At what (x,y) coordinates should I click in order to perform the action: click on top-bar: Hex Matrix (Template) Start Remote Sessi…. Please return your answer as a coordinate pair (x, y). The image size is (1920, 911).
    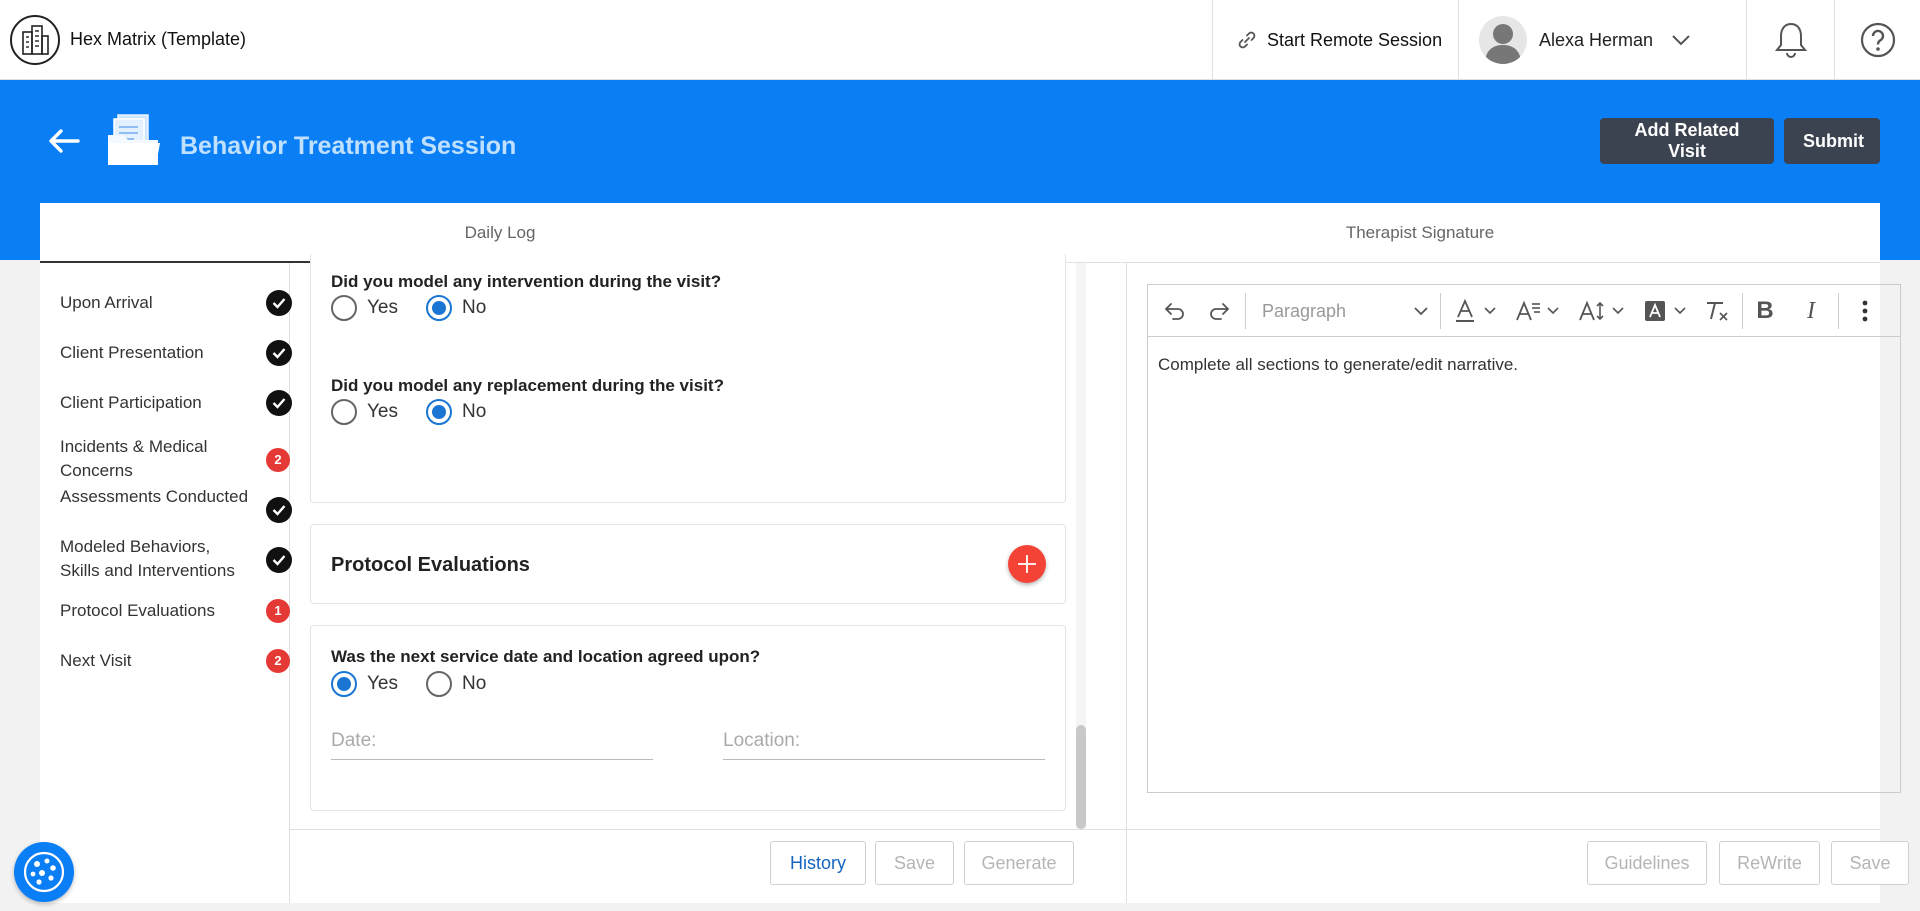
    Looking at the image, I should click on (960, 40).